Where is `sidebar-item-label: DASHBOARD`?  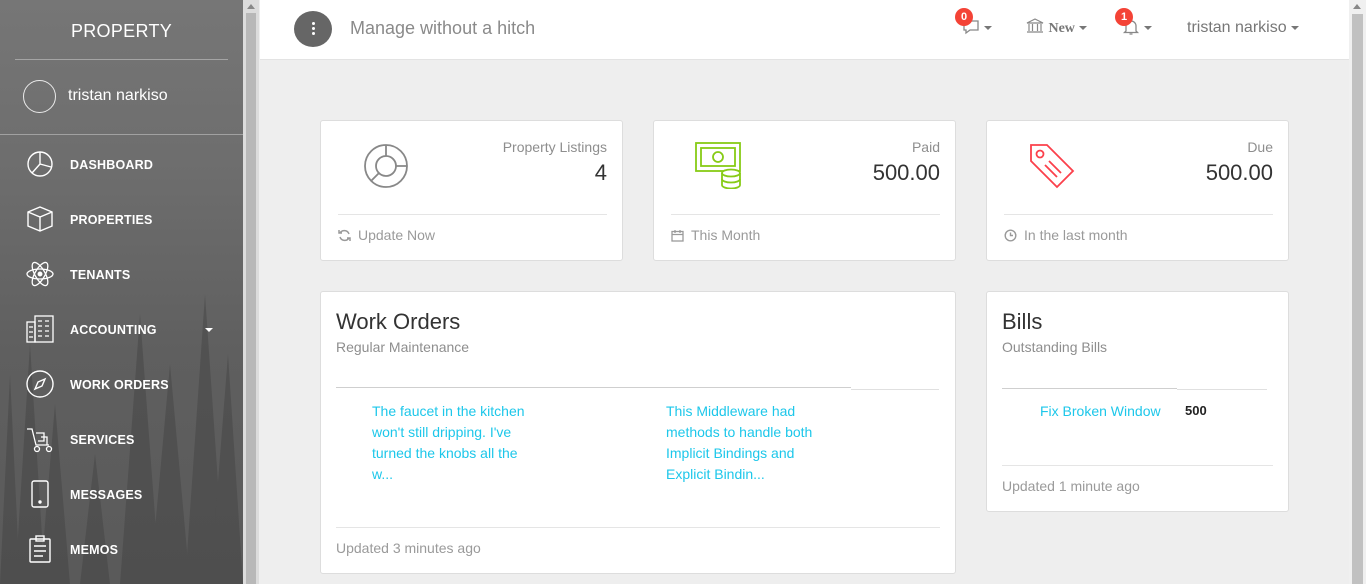
sidebar-item-label: DASHBOARD is located at coordinates (112, 165).